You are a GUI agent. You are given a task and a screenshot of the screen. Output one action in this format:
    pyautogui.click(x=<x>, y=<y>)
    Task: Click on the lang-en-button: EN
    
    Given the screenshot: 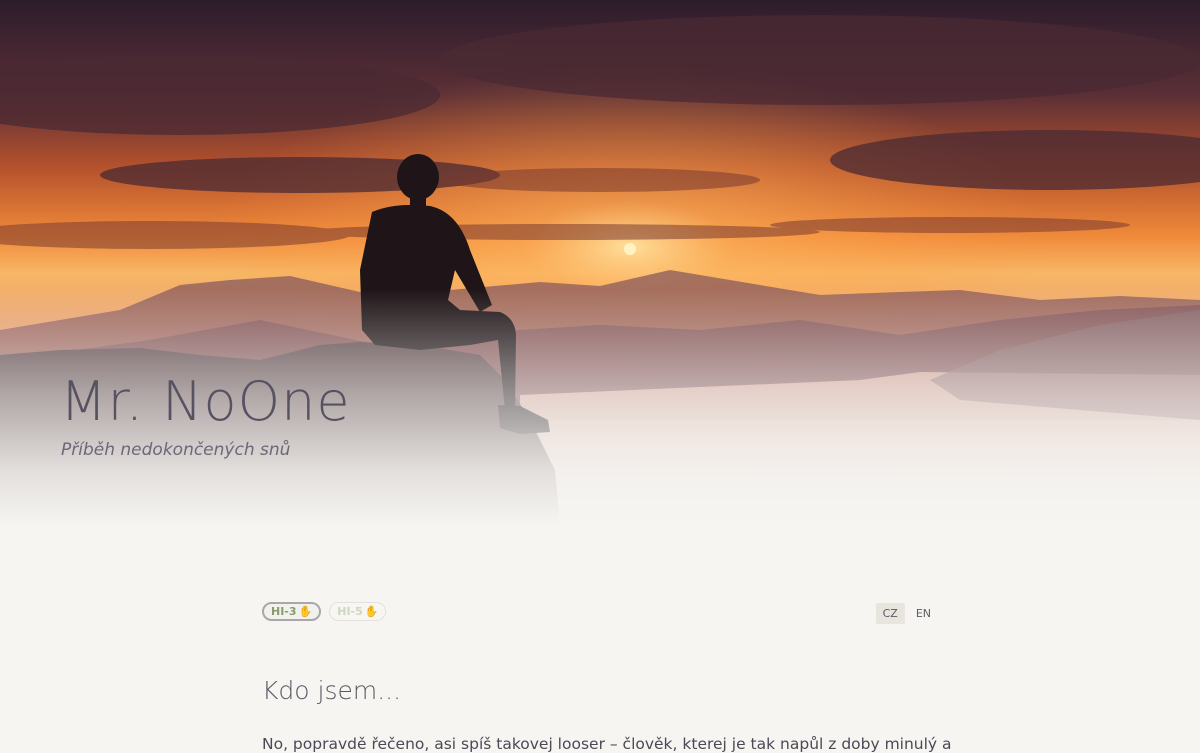 What is the action you would take?
    pyautogui.click(x=923, y=613)
    